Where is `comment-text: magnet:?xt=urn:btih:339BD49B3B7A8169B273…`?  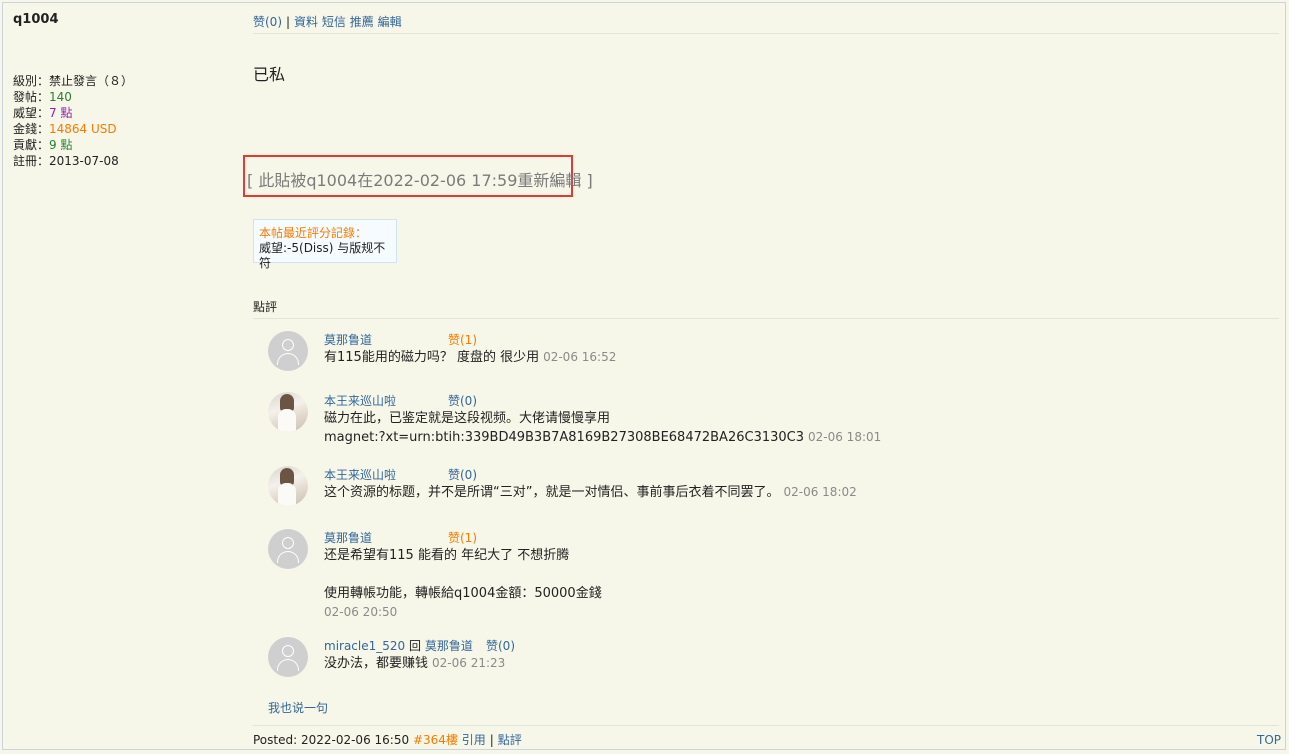 comment-text: magnet:?xt=urn:btih:339BD49B3B7A8169B273… is located at coordinates (774, 437).